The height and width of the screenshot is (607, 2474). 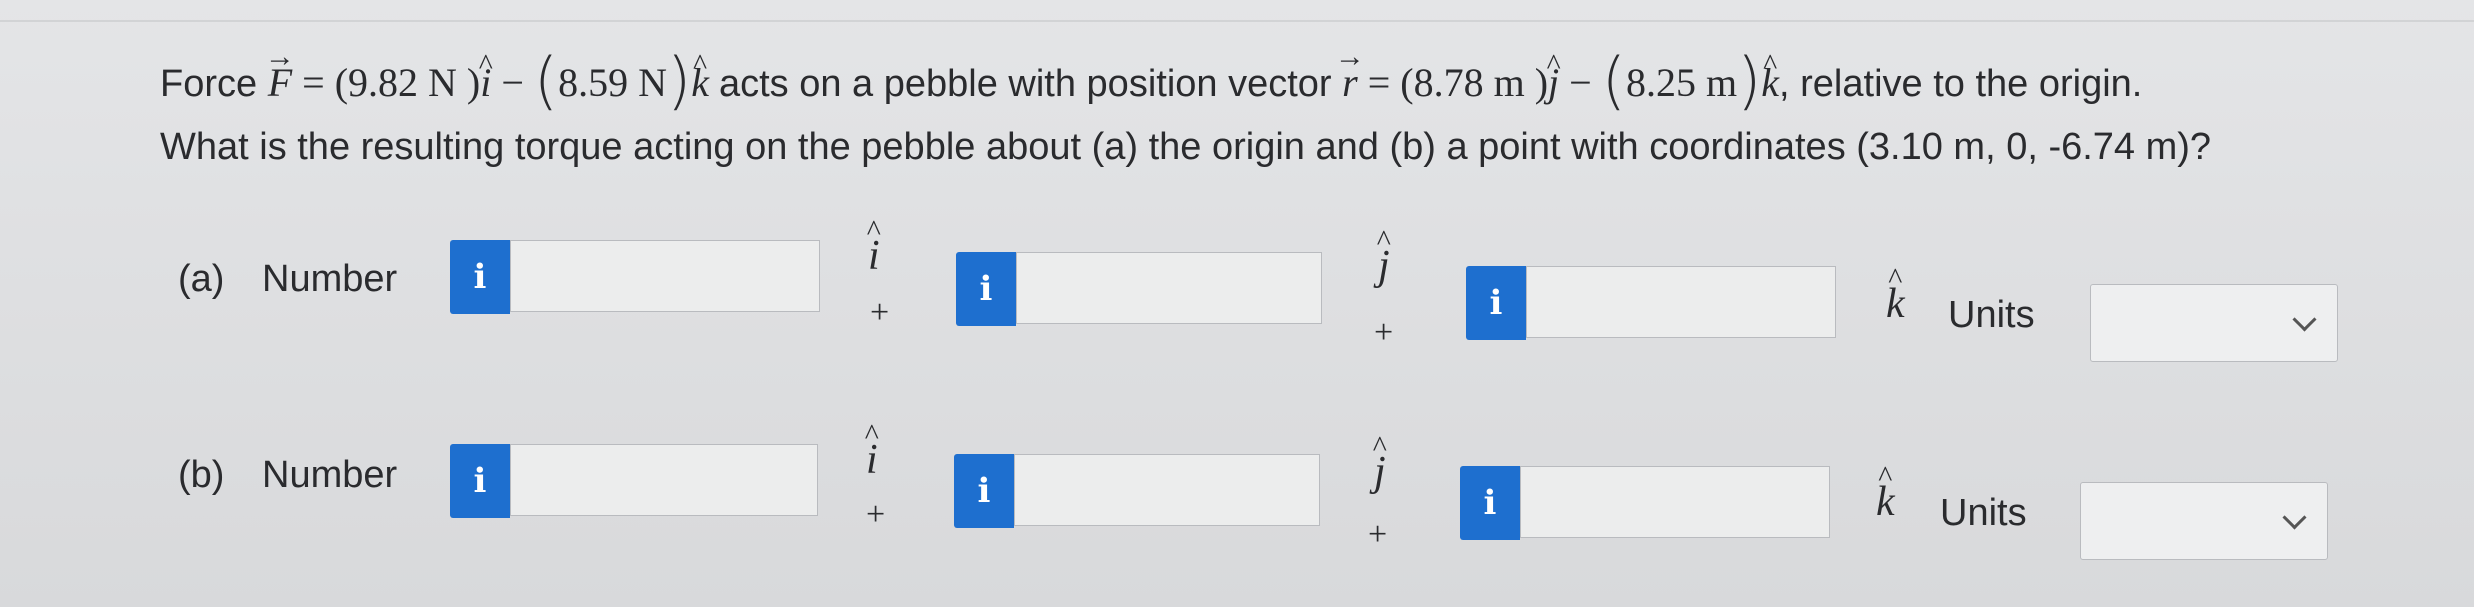 What do you see at coordinates (664, 480) in the screenshot?
I see `part-b-i-input` at bounding box center [664, 480].